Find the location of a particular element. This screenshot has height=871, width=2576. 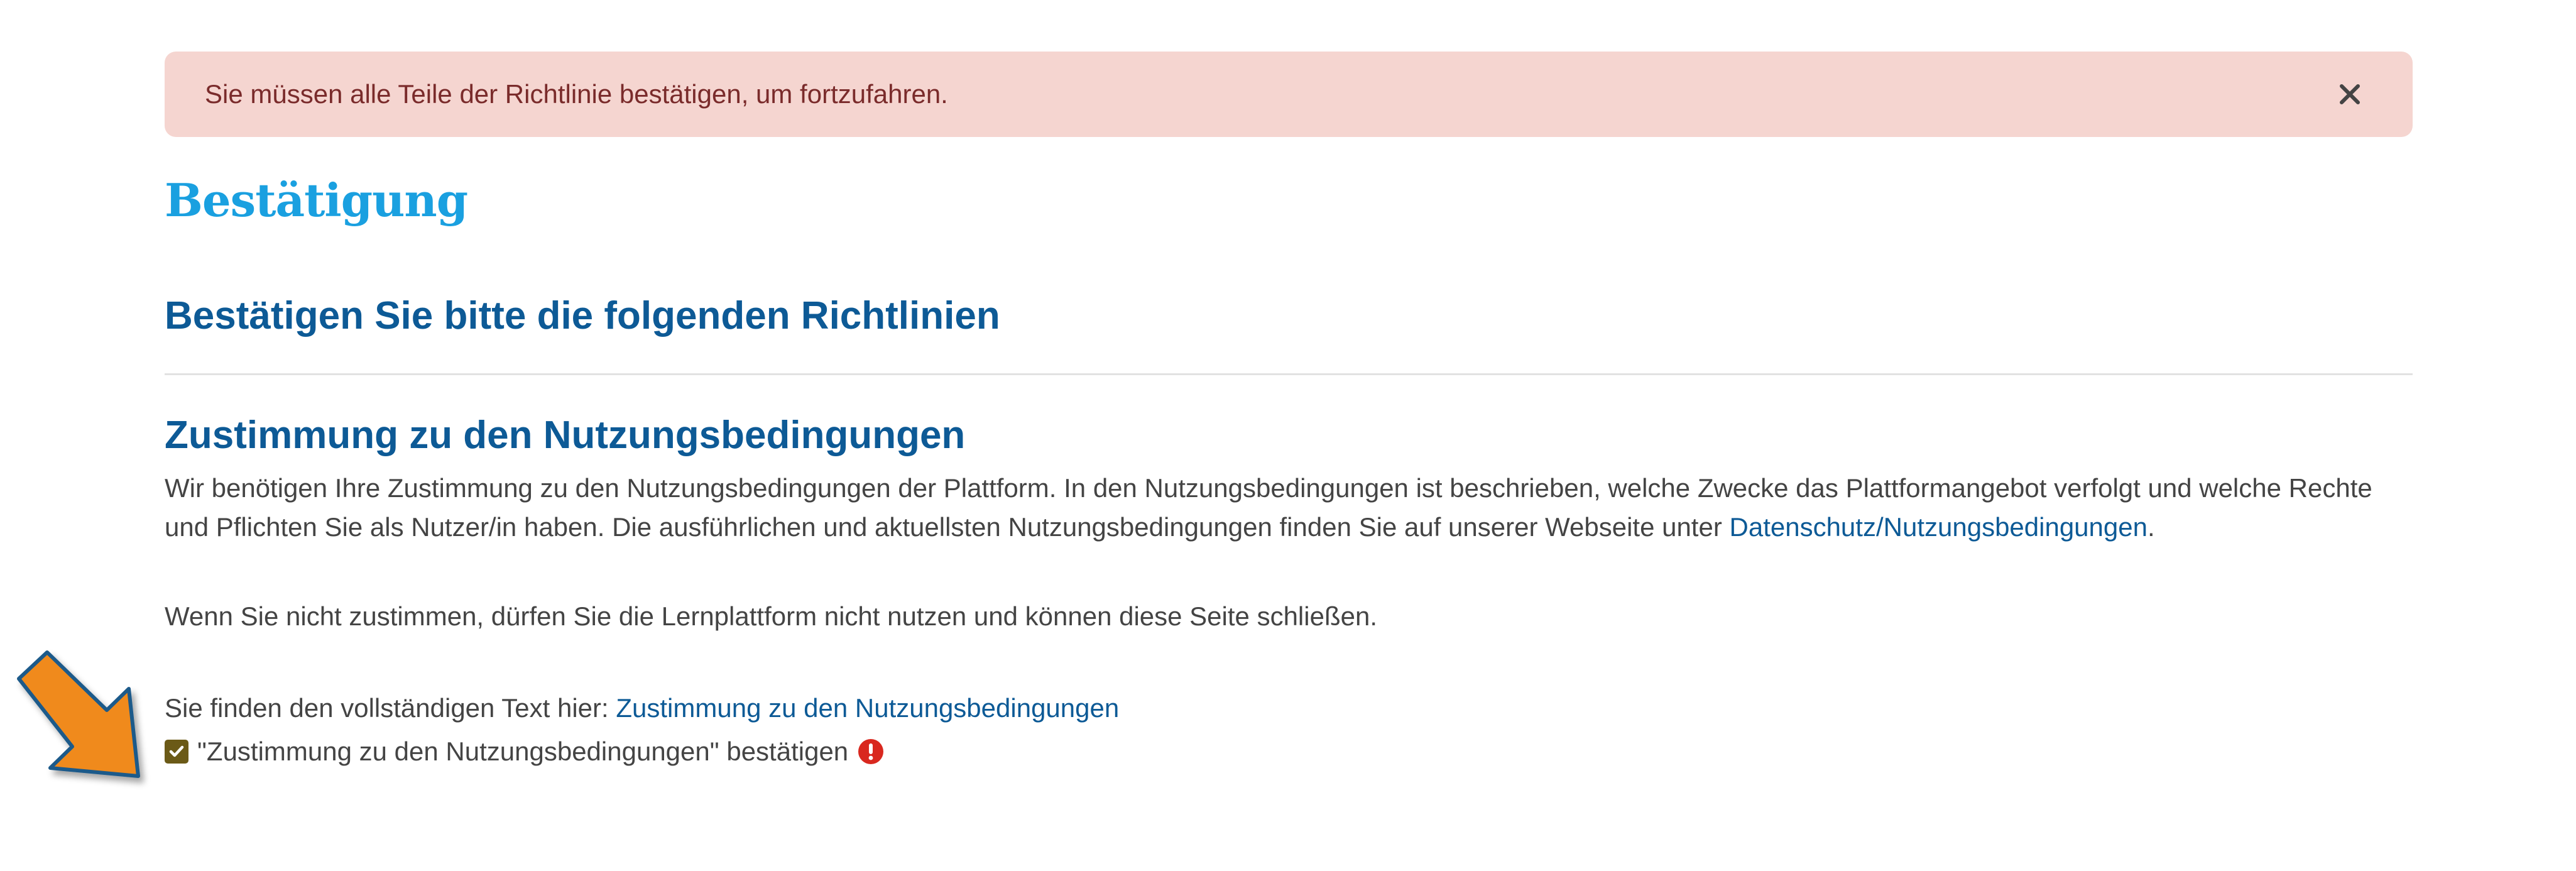

confirm-checkbox is located at coordinates (177, 752).